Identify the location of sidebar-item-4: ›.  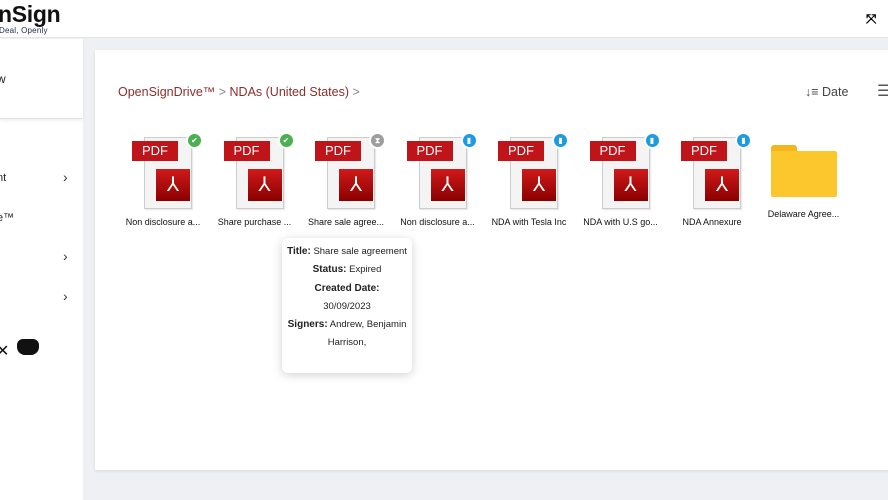
(41, 298).